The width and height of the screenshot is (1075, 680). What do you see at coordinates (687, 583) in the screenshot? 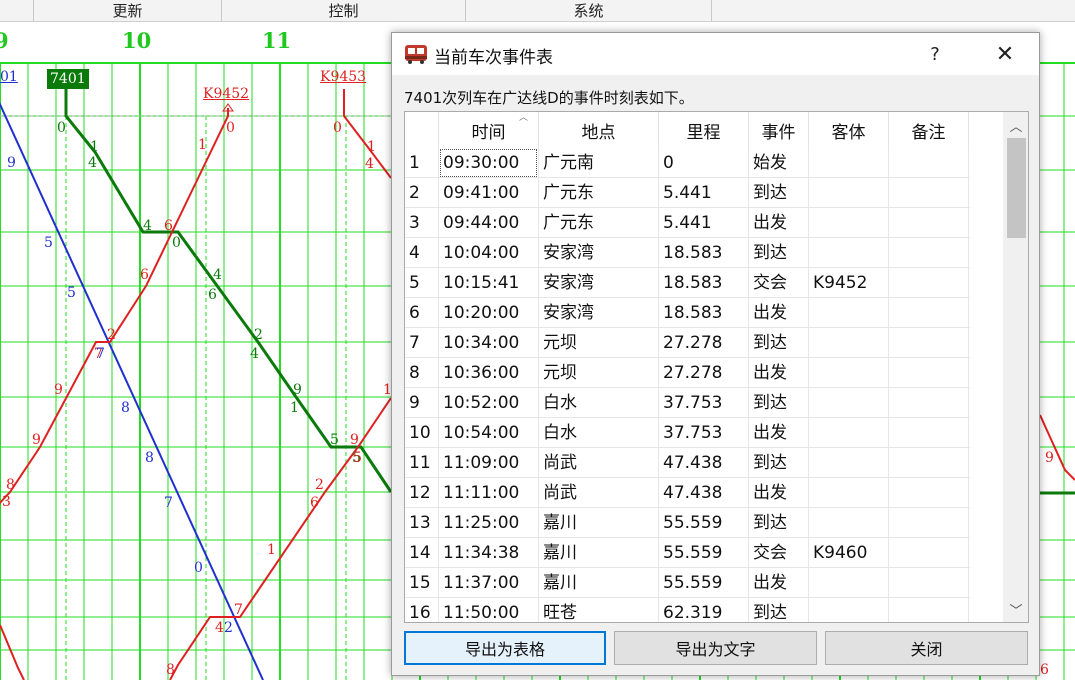
I see `table-row: 15 11:37:00 嘉川 55.559 出发` at bounding box center [687, 583].